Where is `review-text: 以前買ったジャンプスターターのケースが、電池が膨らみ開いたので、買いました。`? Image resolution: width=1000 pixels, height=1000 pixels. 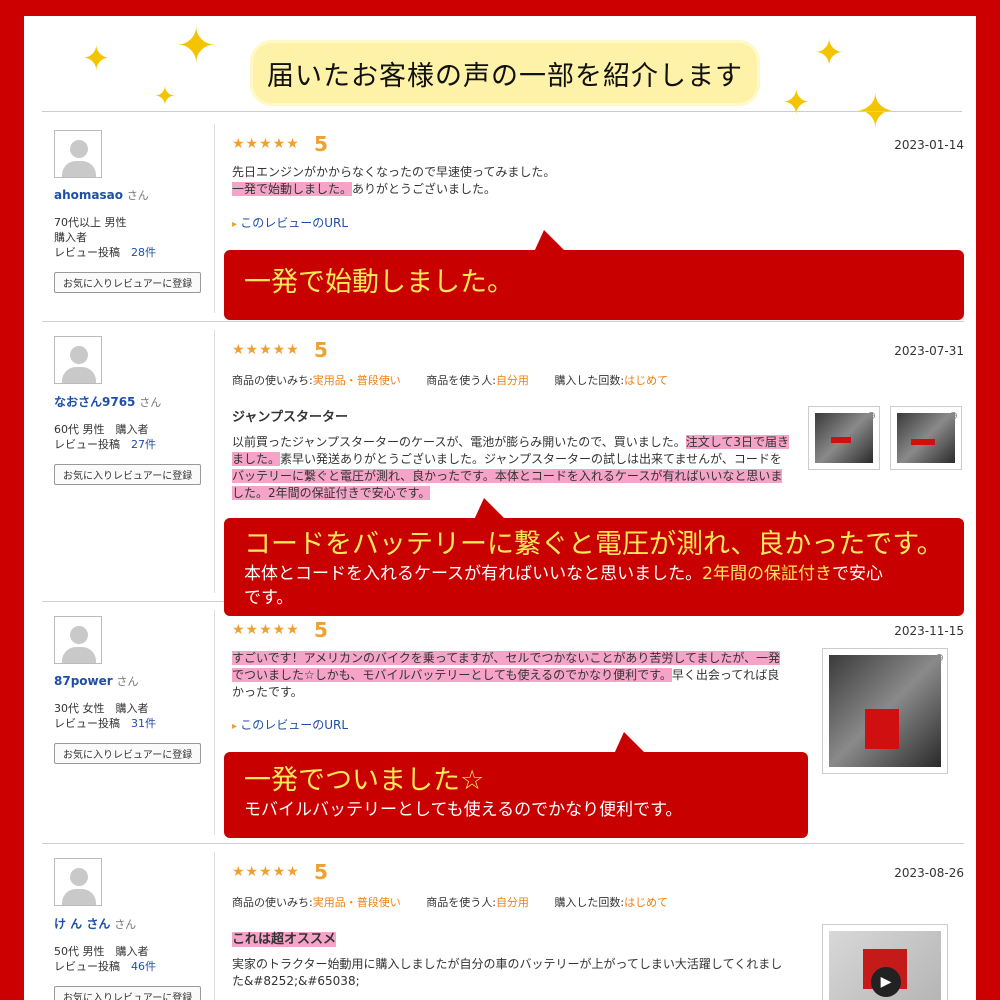
review-text: 以前買ったジャンプスターターのケースが、電池が膨らみ開いたので、買いました。 is located at coordinates (459, 442).